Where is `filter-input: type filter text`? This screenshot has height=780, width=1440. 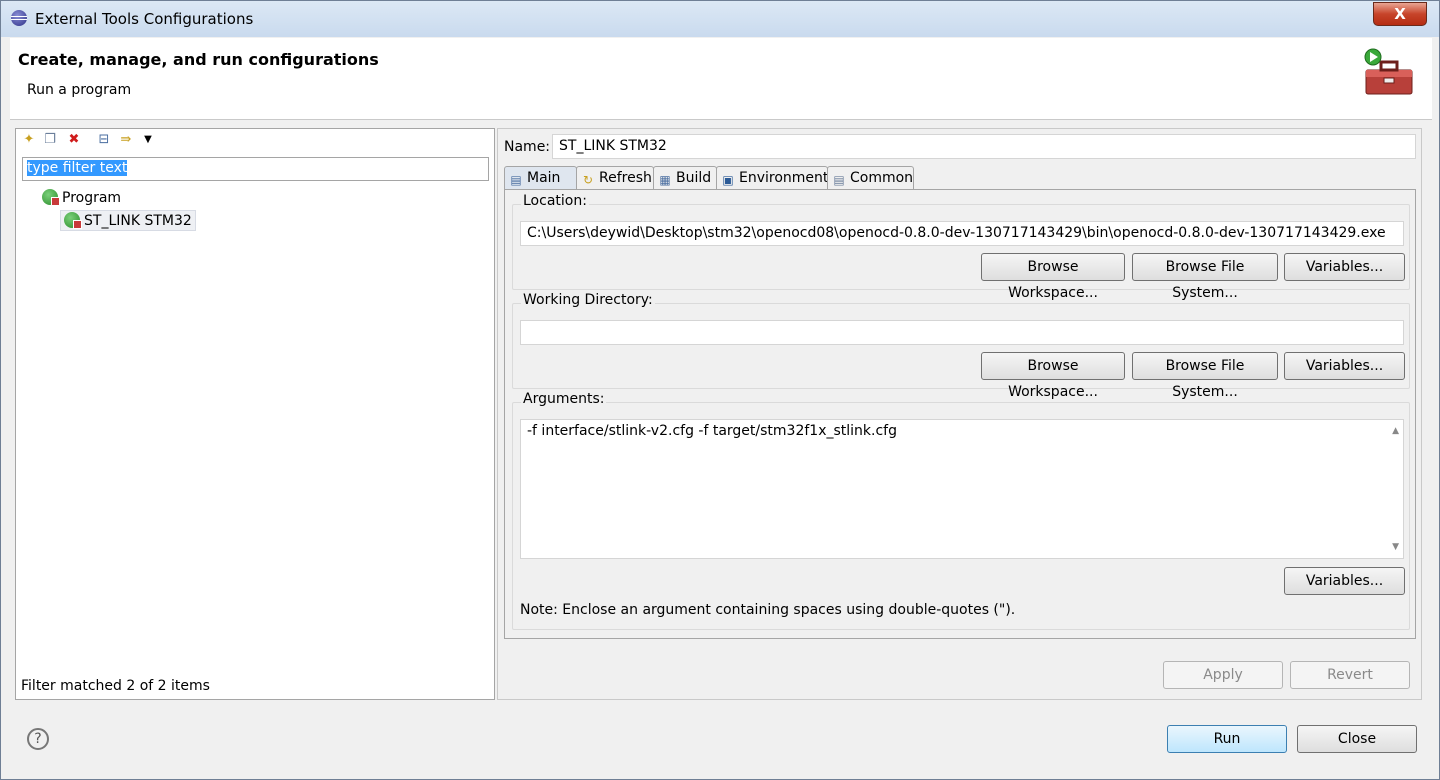
filter-input: type filter text is located at coordinates (255, 169).